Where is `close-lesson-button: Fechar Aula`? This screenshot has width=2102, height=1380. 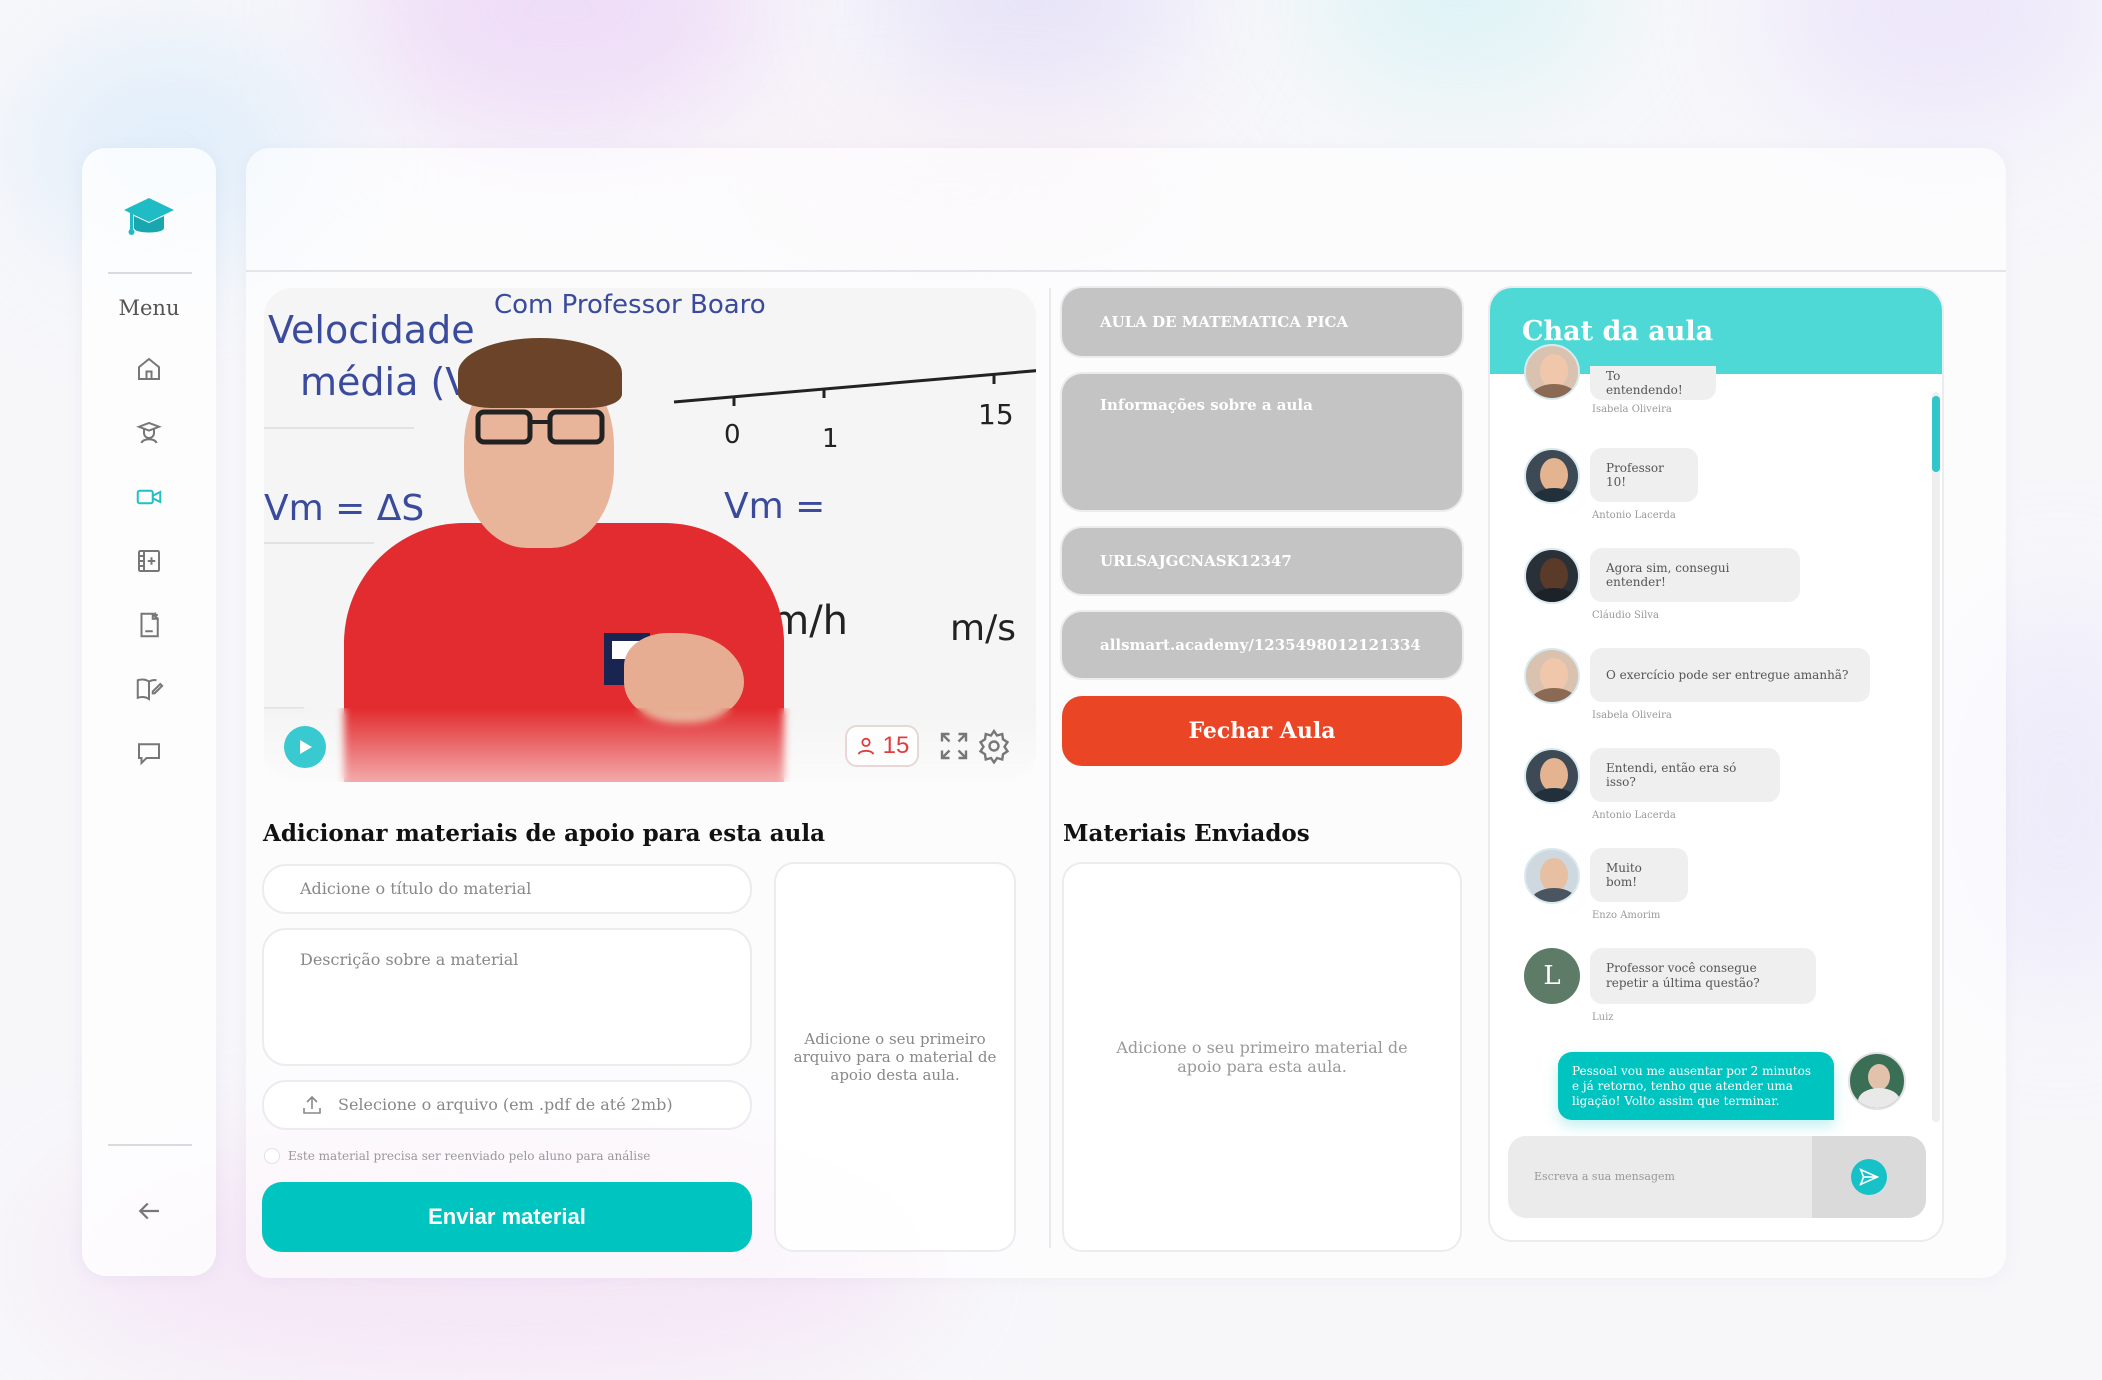 close-lesson-button: Fechar Aula is located at coordinates (1262, 731).